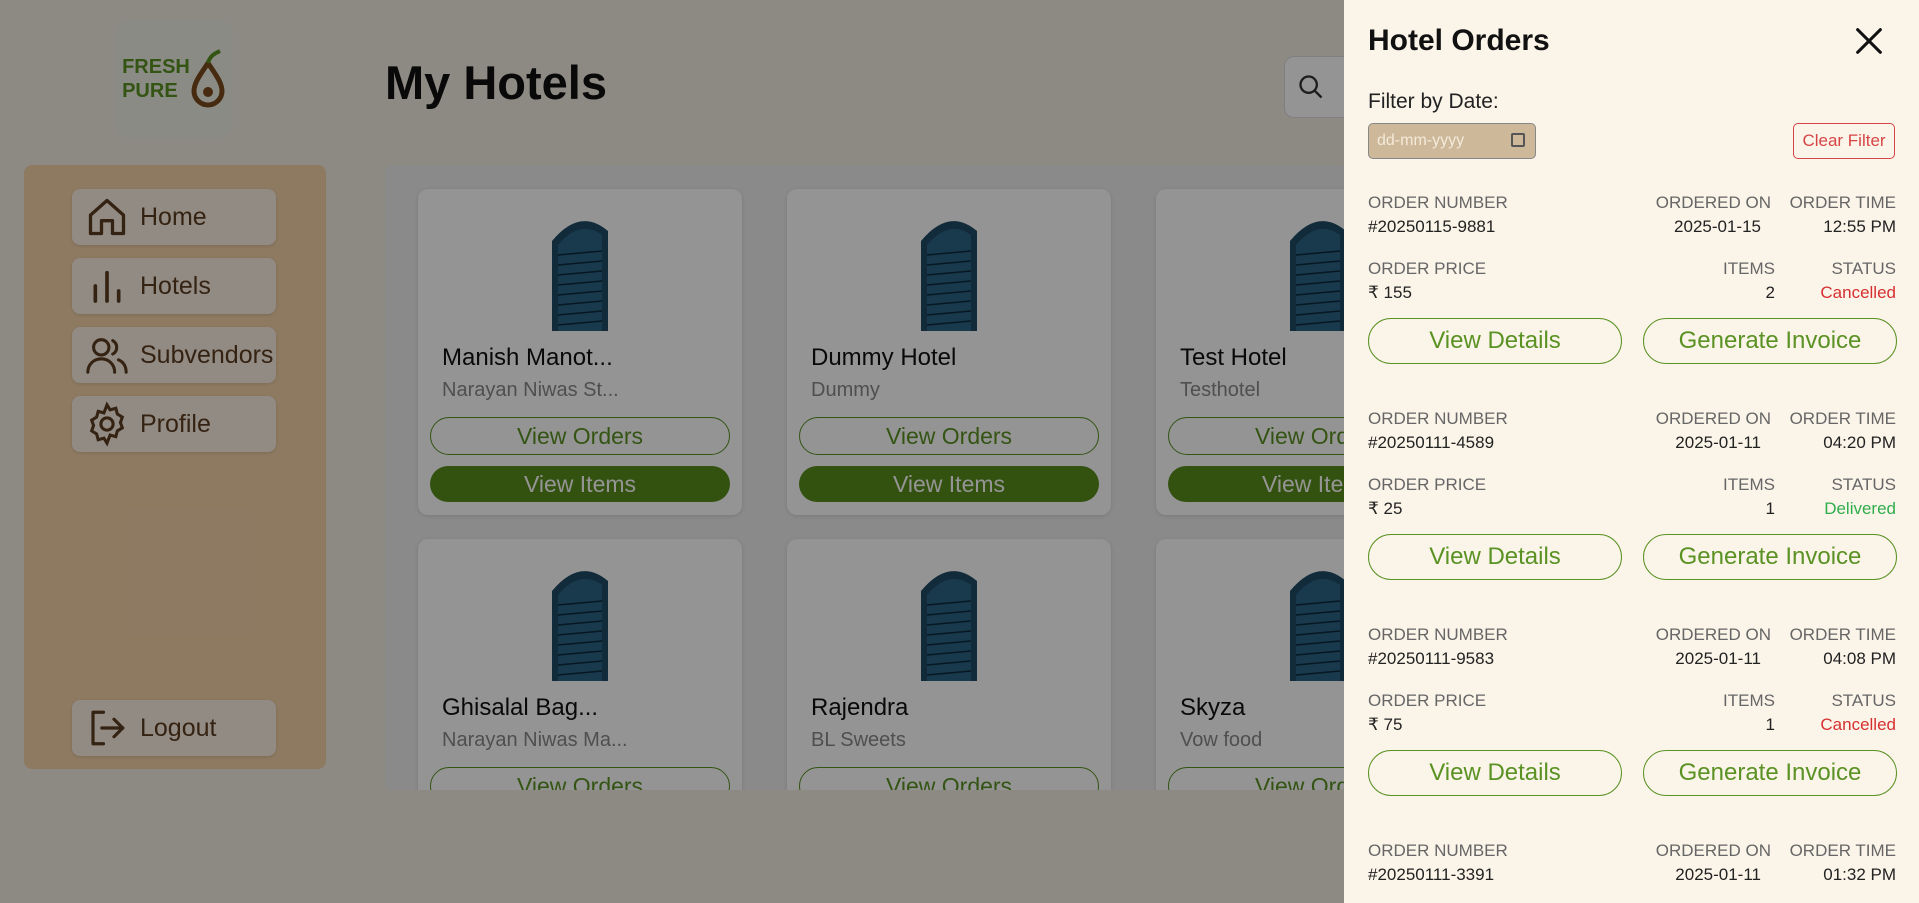  Describe the element at coordinates (1869, 41) in the screenshot. I see `close-icon` at that location.